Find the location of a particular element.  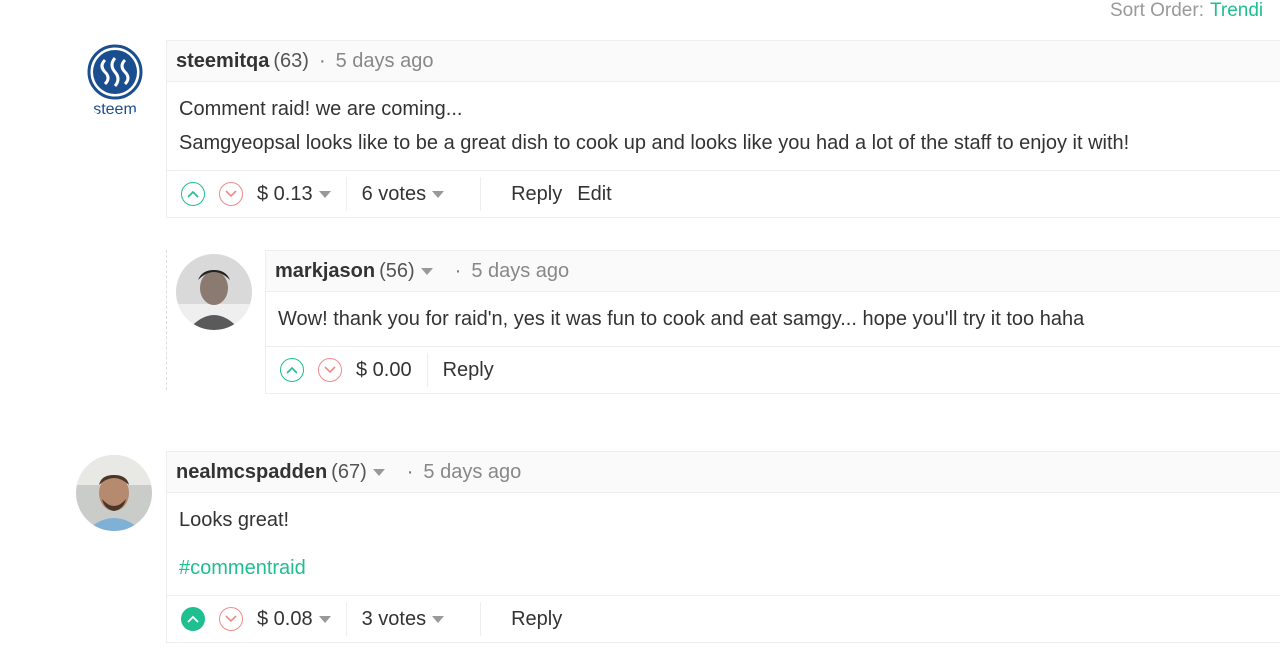

comment-footer: $ 0.00 Reply is located at coordinates (773, 369).